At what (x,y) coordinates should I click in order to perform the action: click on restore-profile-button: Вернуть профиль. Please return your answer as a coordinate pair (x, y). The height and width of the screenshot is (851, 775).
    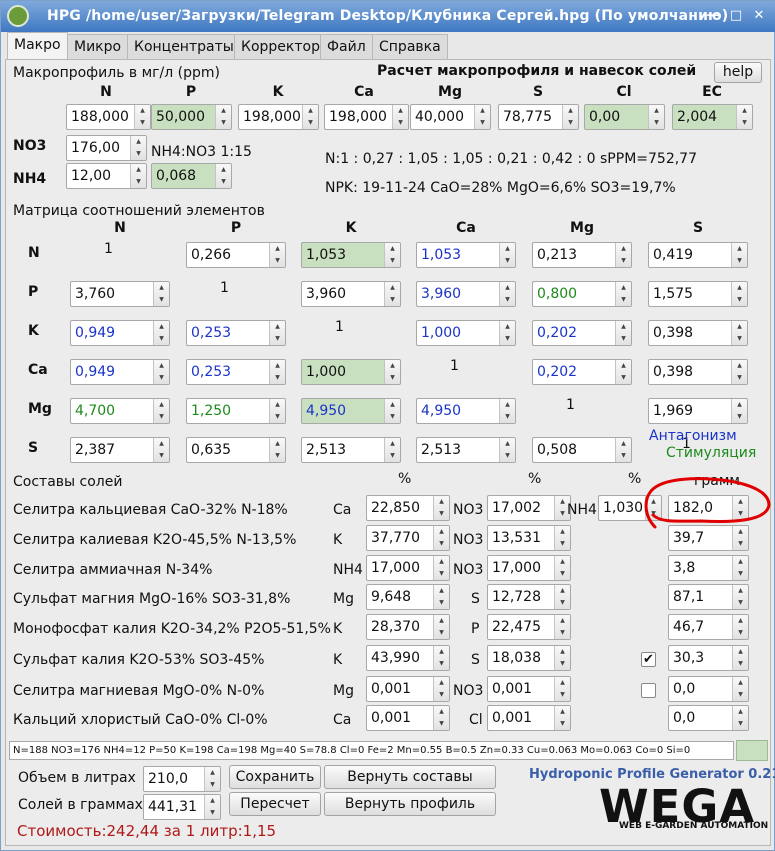
    Looking at the image, I should click on (410, 804).